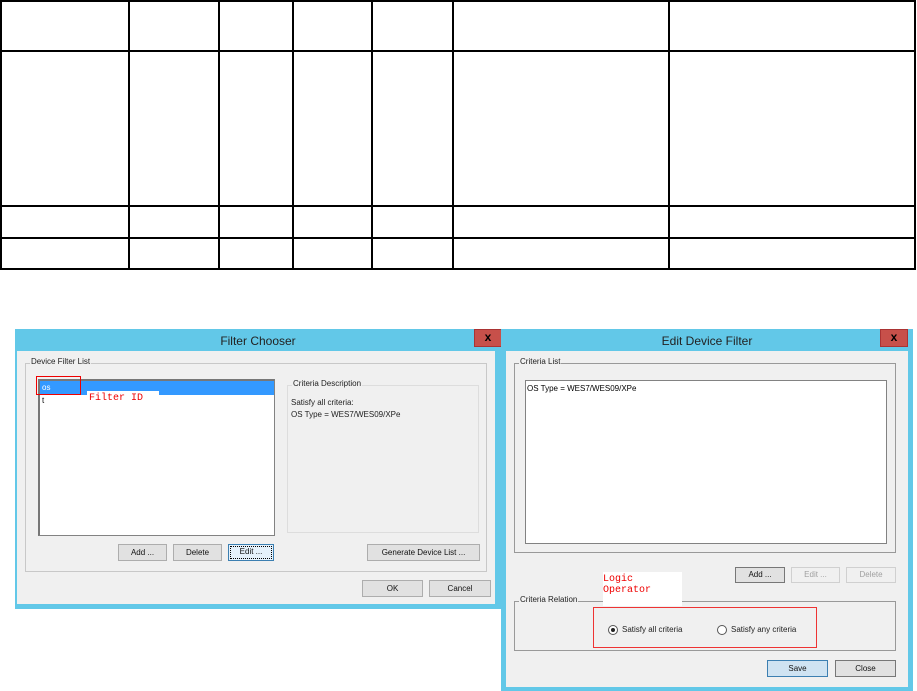 Image resolution: width=917 pixels, height=691 pixels. I want to click on annotation-box, so click(58, 385).